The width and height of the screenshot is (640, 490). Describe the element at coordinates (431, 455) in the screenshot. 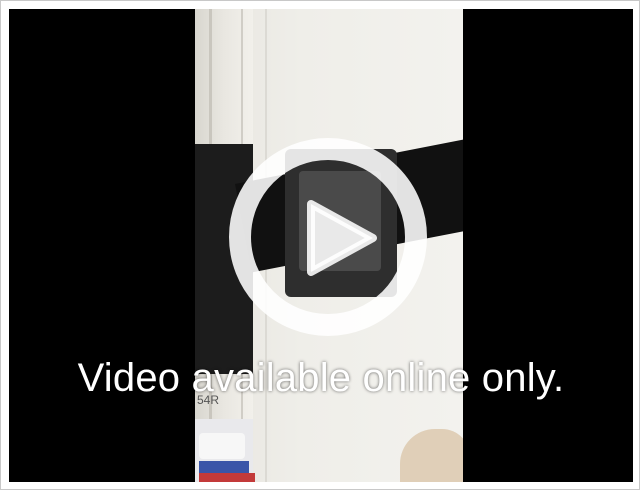

I see `hand` at that location.